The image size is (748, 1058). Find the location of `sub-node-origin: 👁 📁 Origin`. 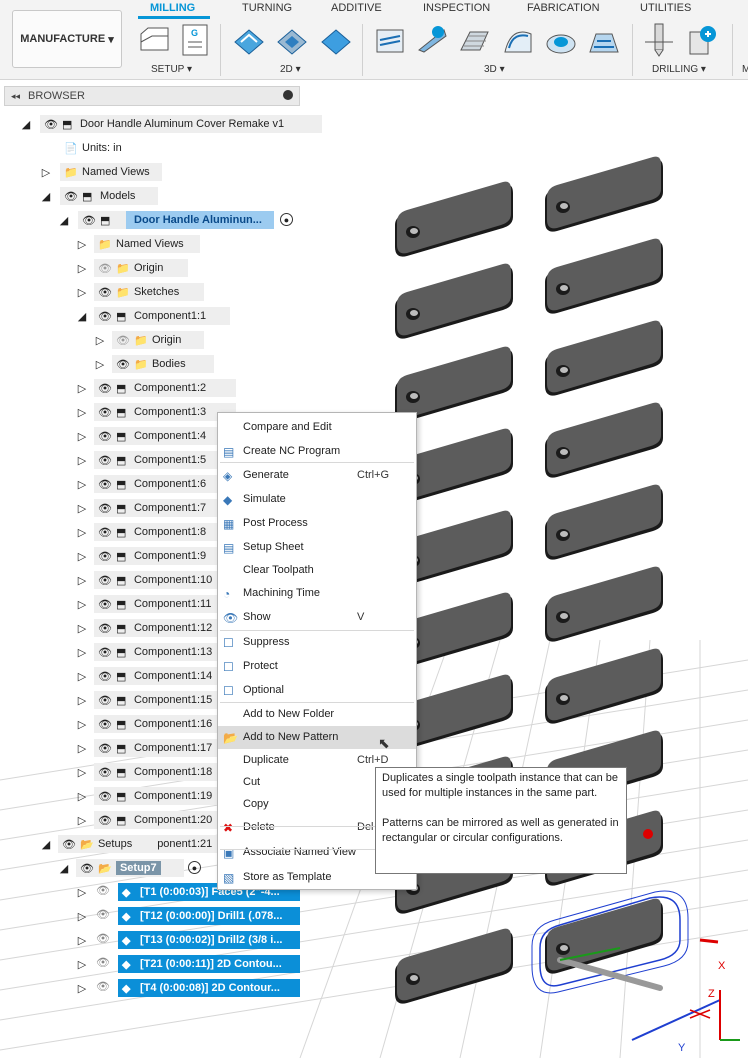

sub-node-origin: 👁 📁 Origin is located at coordinates (158, 340).